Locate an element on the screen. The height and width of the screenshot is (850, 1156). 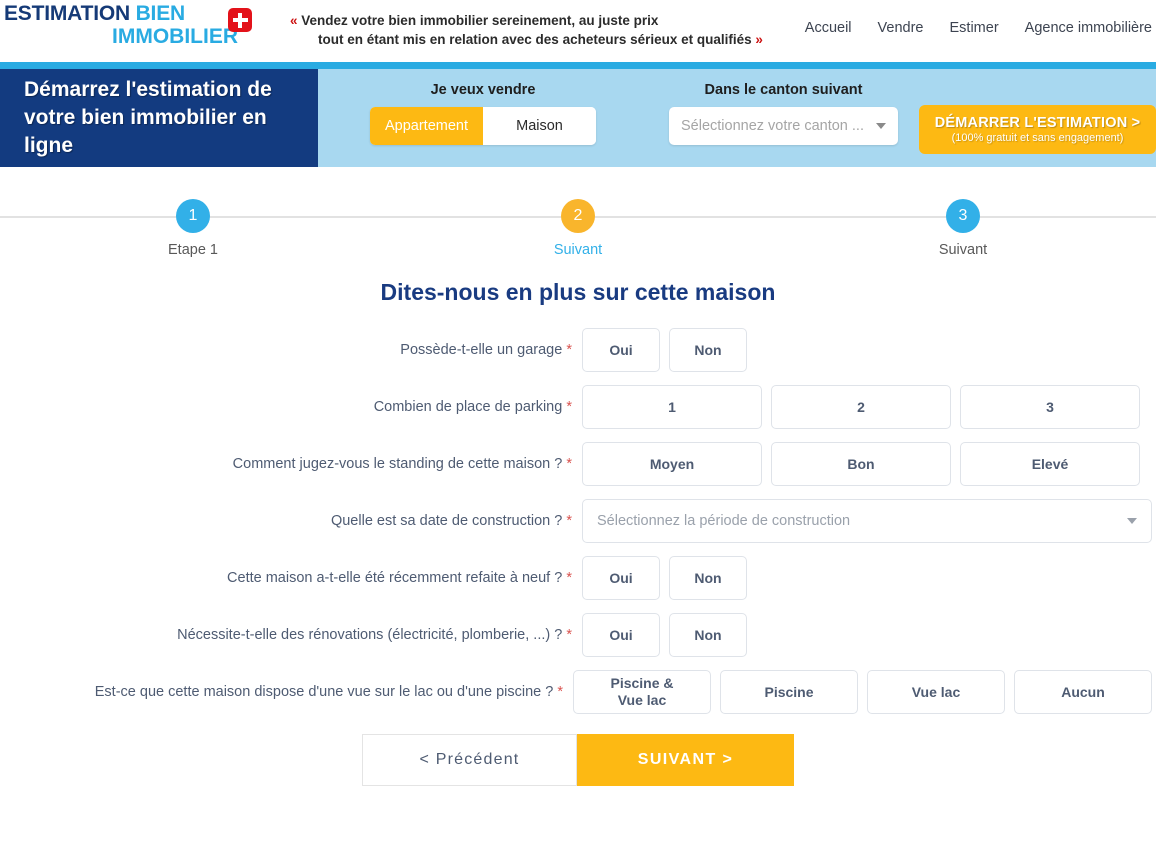
nav-item-estimer: Estimer is located at coordinates (974, 28).